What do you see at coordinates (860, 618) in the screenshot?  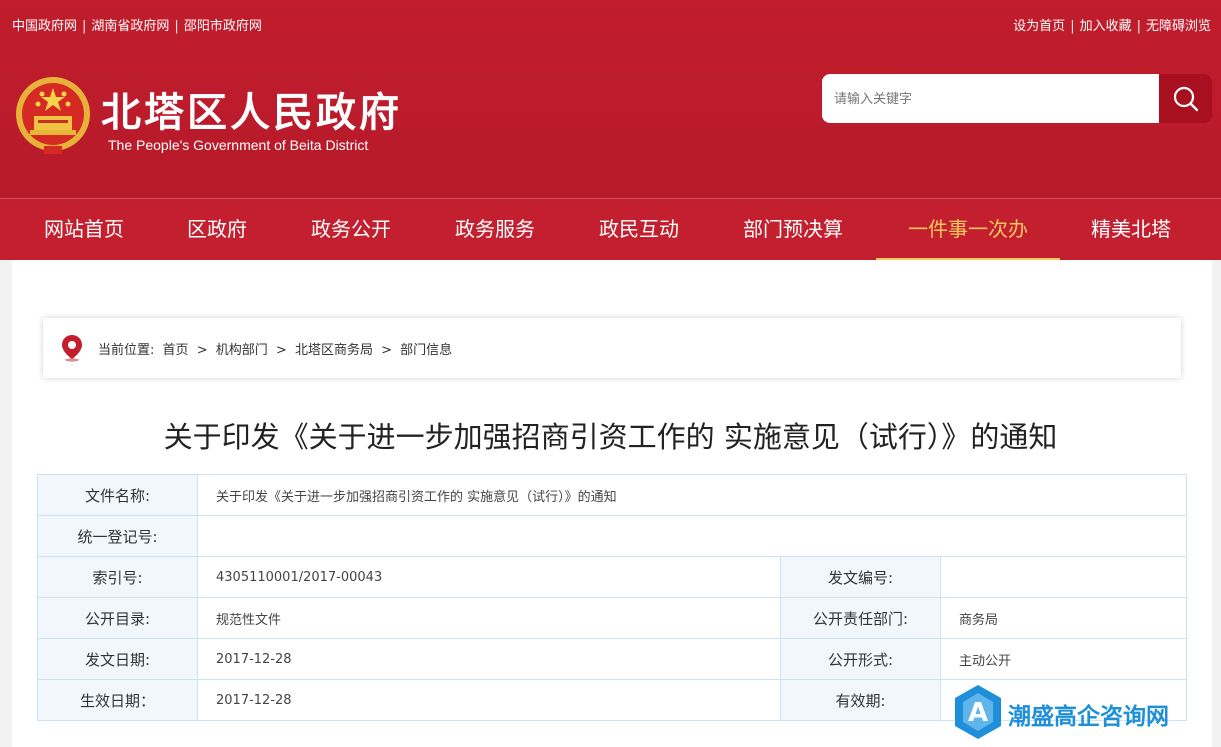 I see `dept-label: 公开责任部门:` at bounding box center [860, 618].